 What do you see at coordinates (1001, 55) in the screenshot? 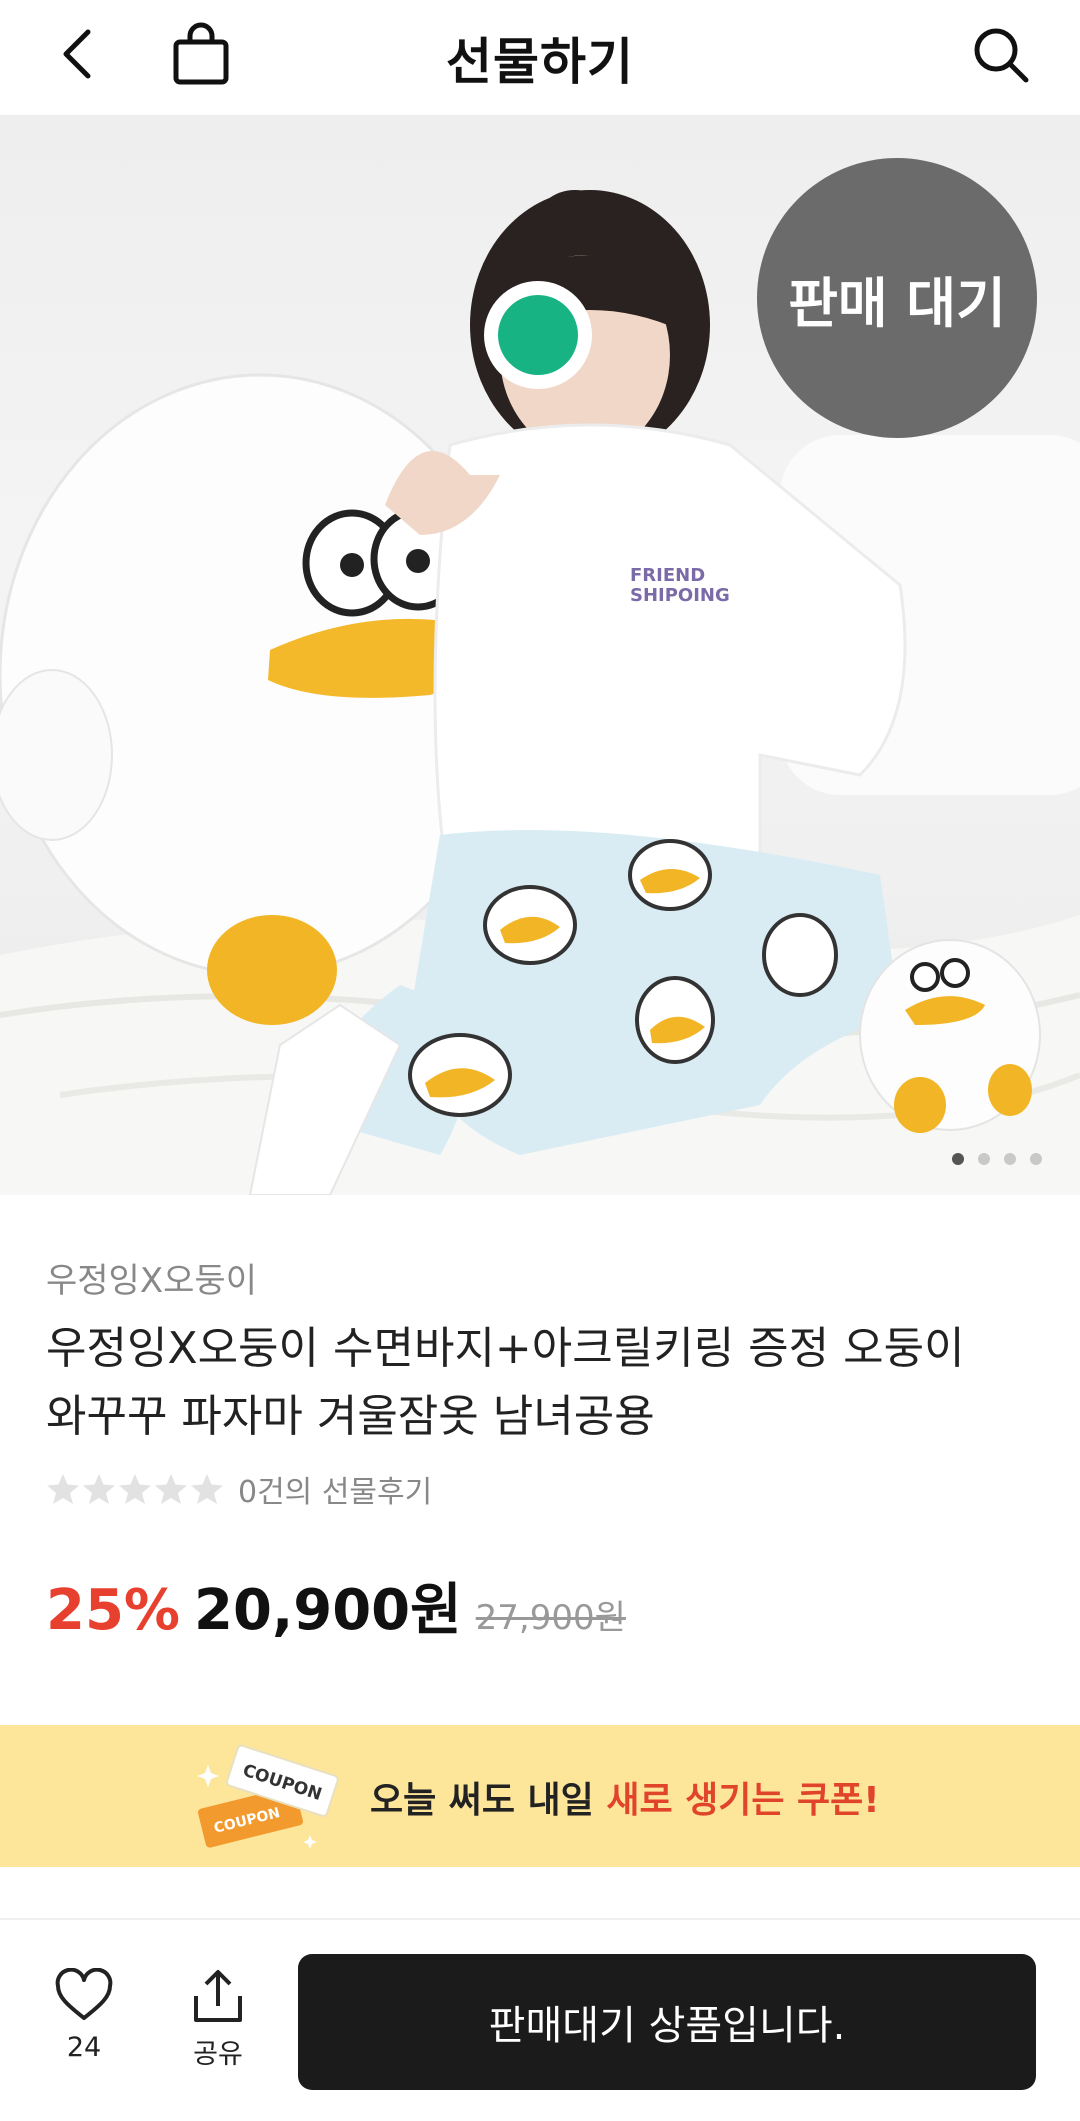
I see `search-icon` at bounding box center [1001, 55].